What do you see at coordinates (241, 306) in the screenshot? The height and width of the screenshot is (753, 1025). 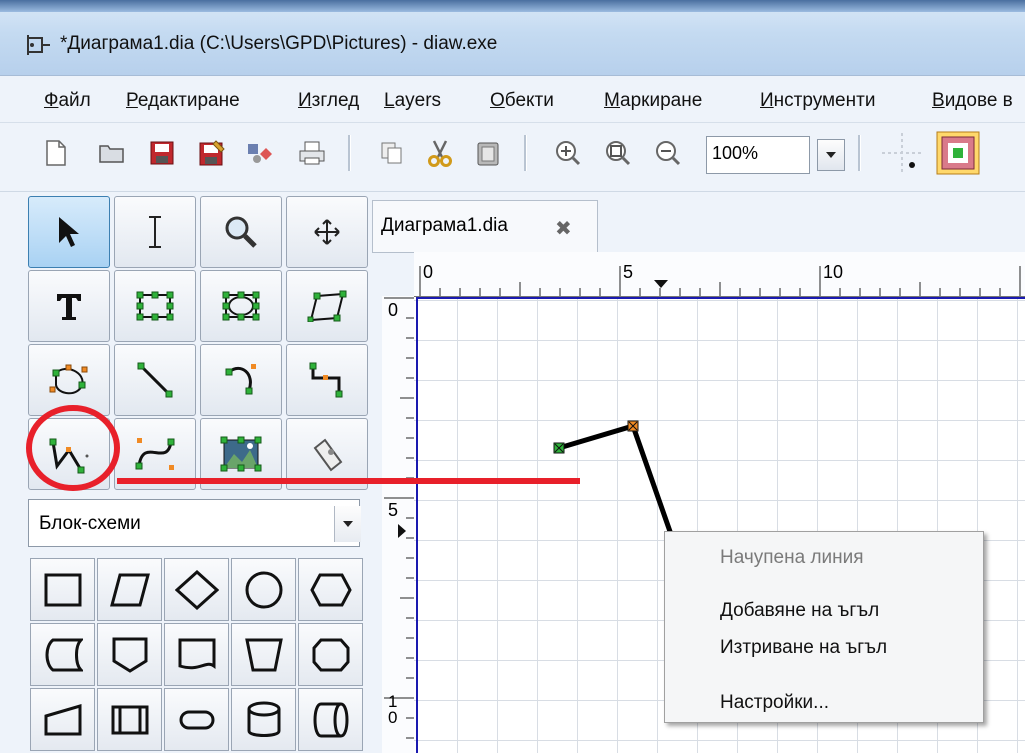 I see `tool-ellipse` at bounding box center [241, 306].